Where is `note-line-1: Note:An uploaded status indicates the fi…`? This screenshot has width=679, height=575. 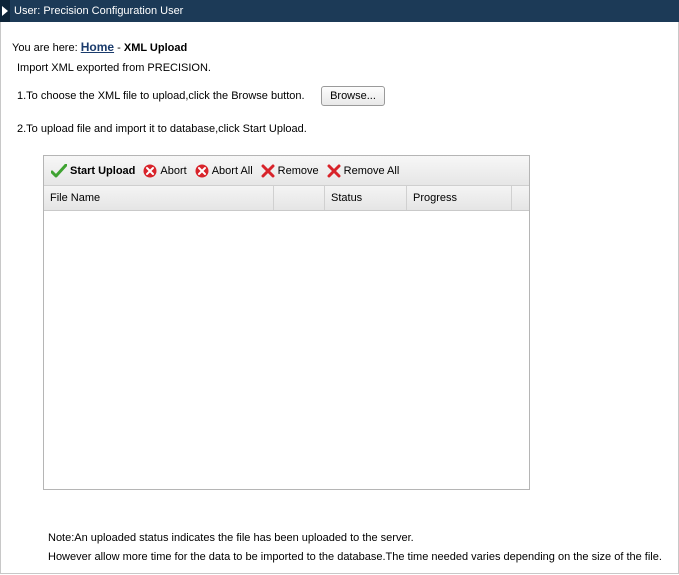
note-line-1: Note:An uploaded status indicates the fi… is located at coordinates (231, 538).